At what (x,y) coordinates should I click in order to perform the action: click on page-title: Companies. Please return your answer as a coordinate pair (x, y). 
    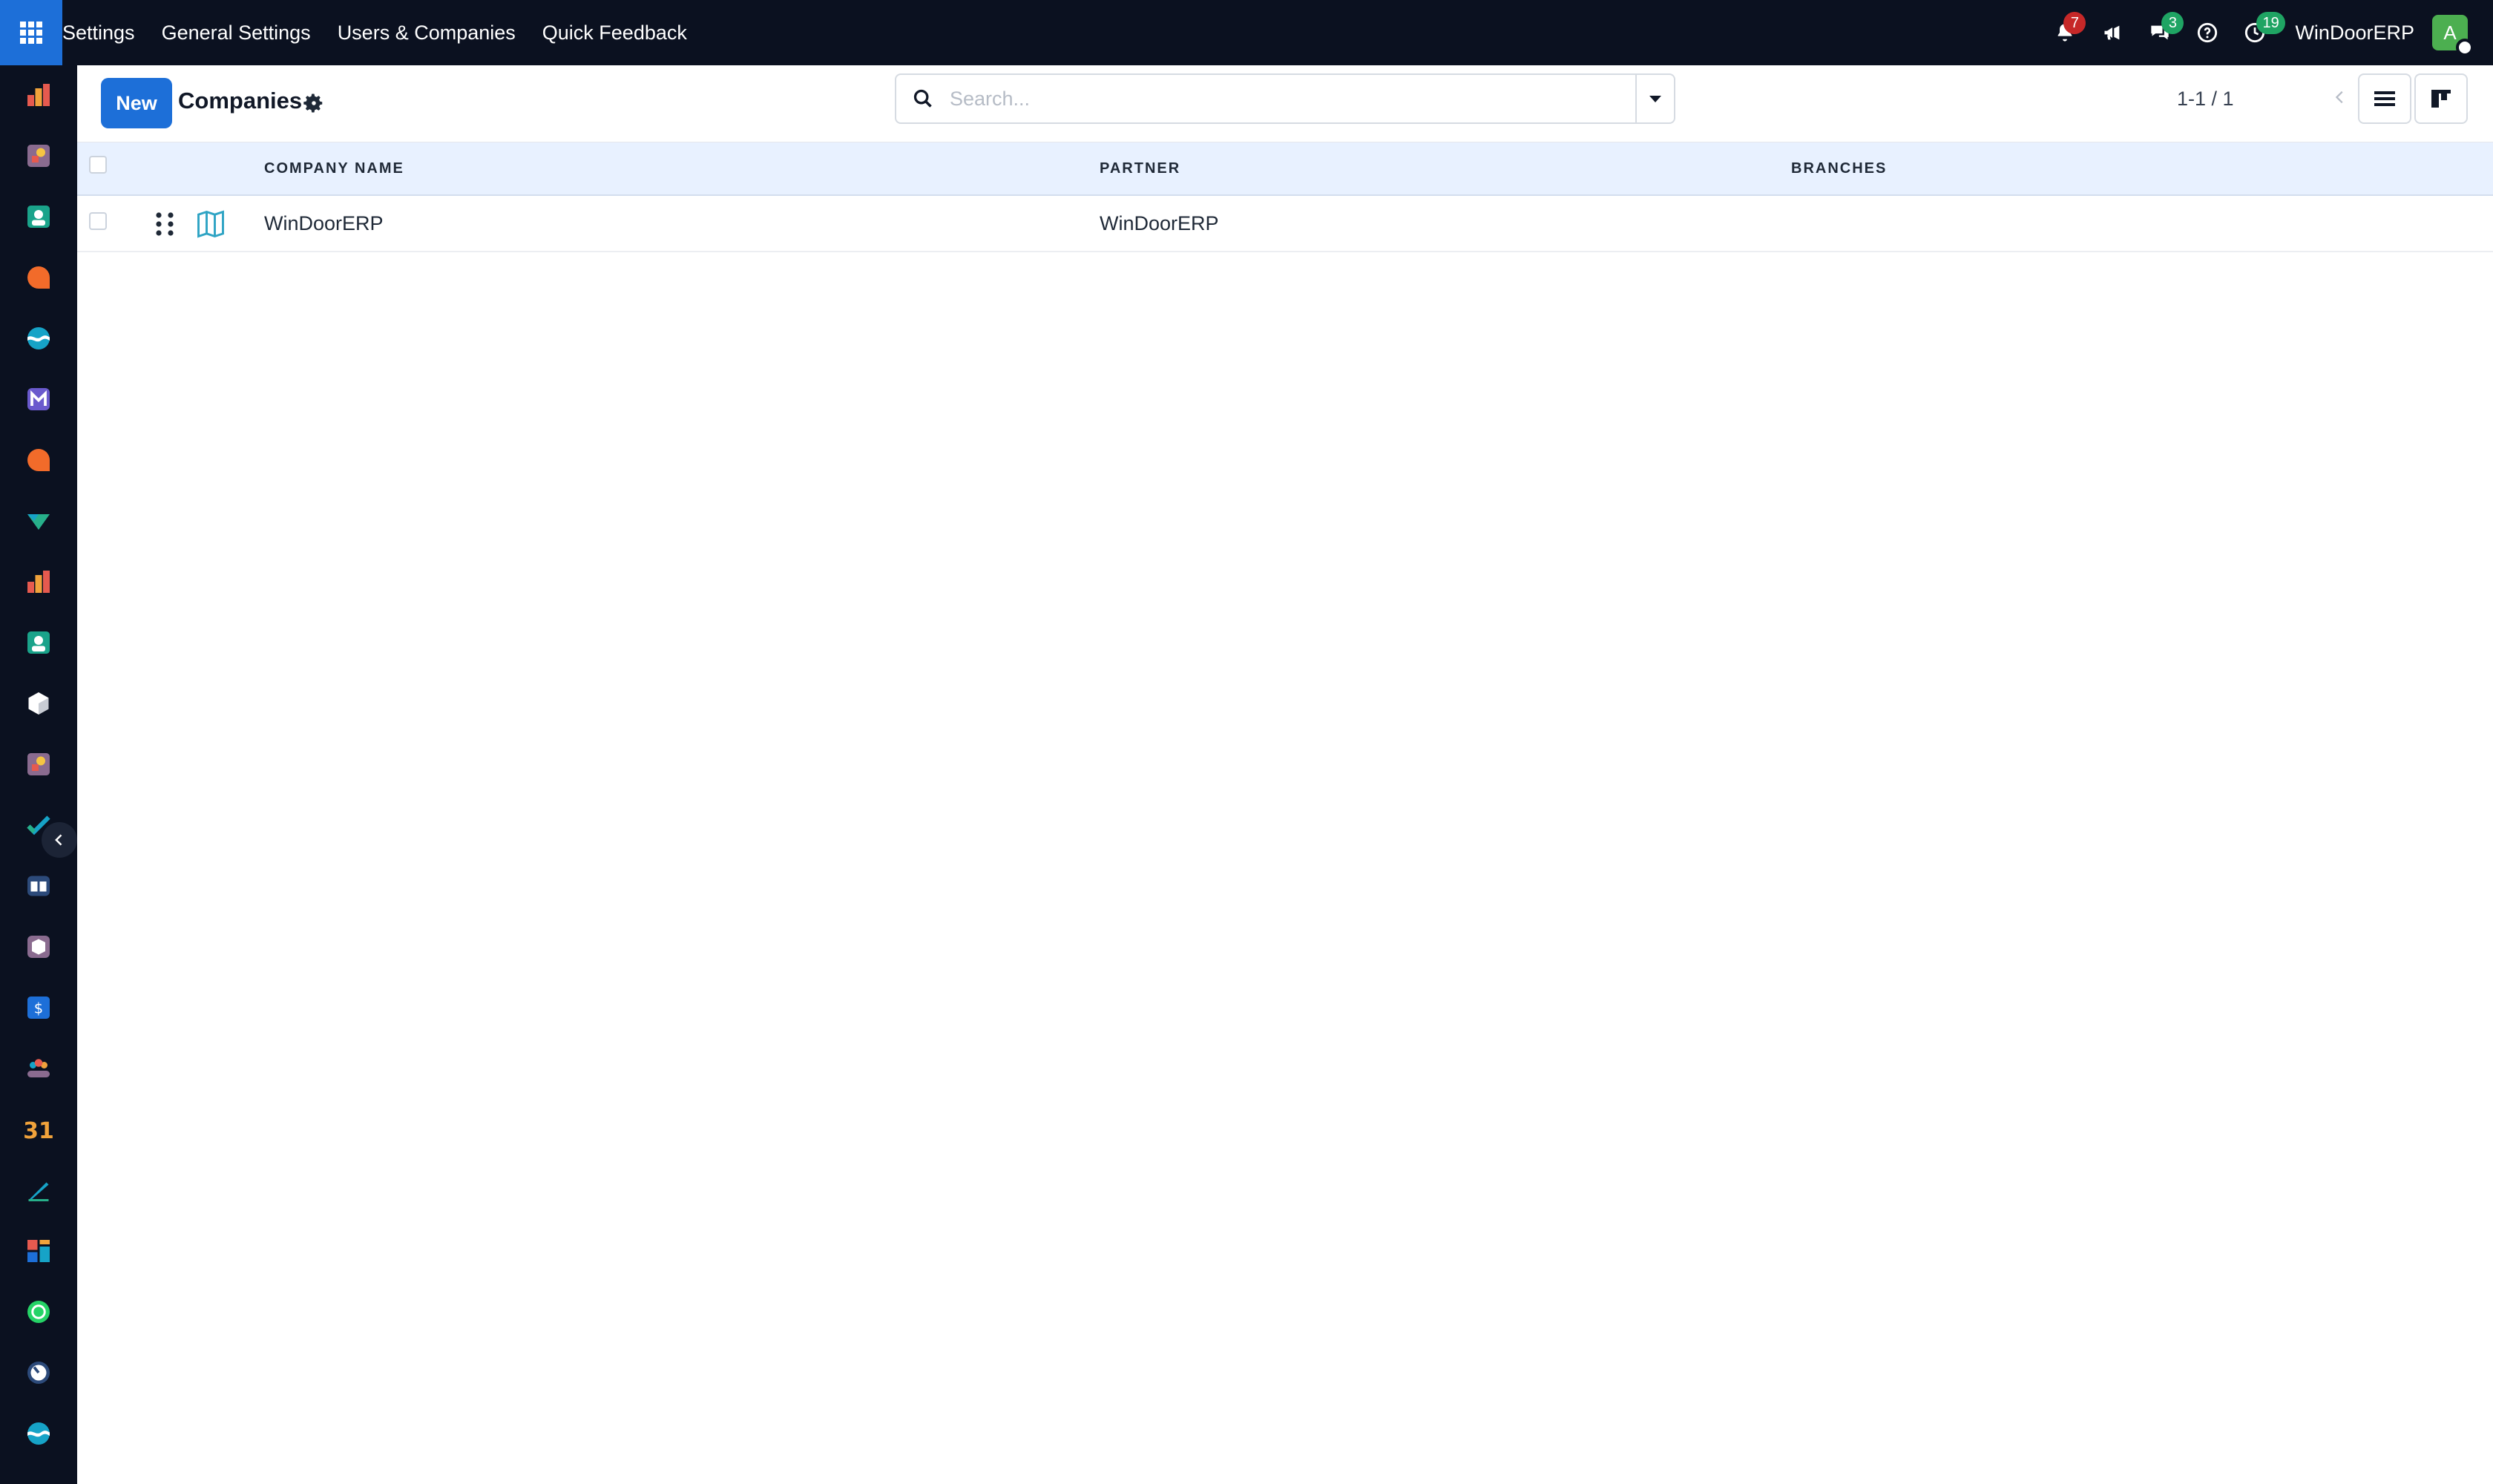
    Looking at the image, I should click on (240, 101).